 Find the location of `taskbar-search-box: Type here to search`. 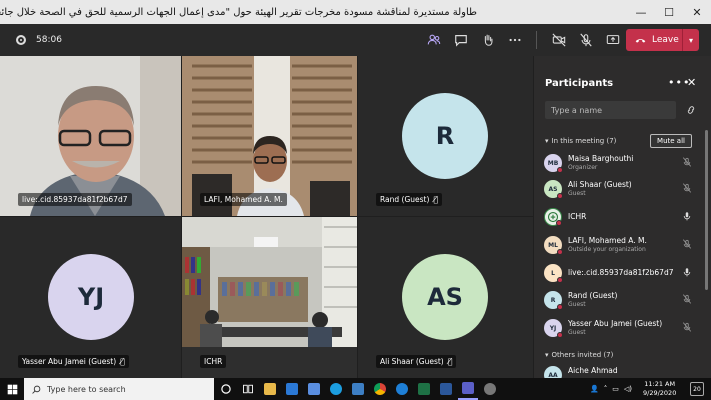

taskbar-search-box: Type here to search is located at coordinates (119, 389).